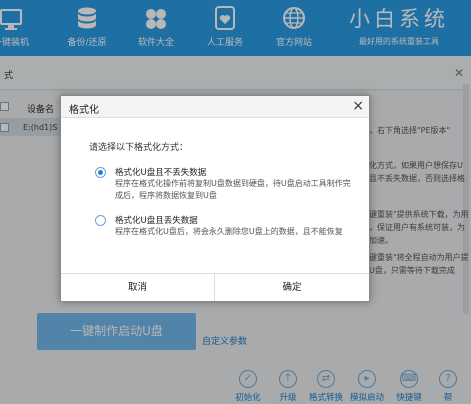  Describe the element at coordinates (156, 221) in the screenshot. I see `option-title: 格式化U盘且丢失数据` at that location.